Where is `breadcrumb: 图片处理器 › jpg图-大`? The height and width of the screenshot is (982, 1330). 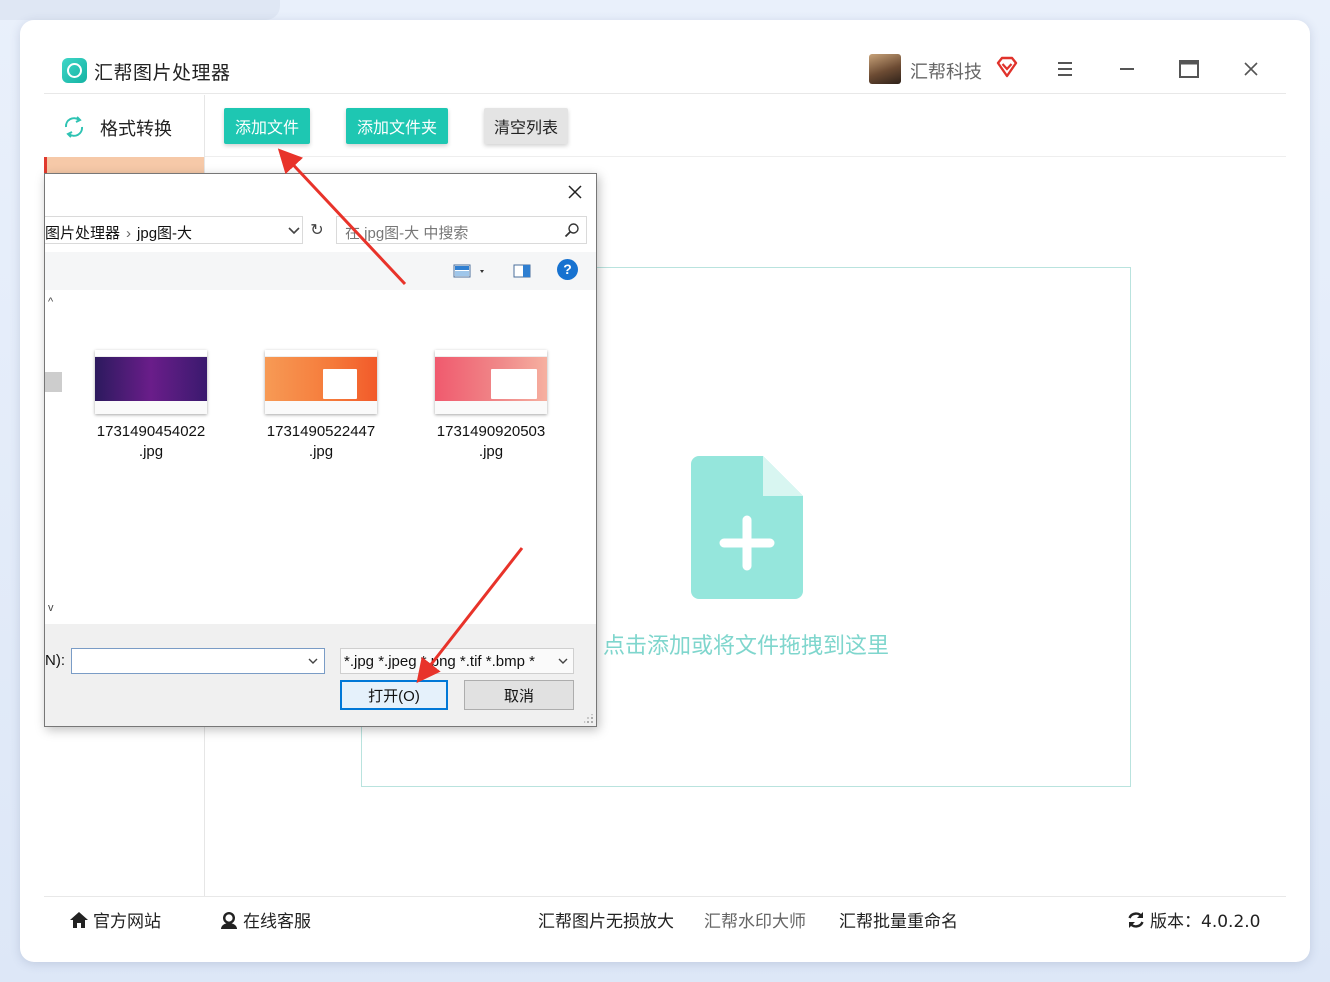 breadcrumb: 图片处理器 › jpg图-大 is located at coordinates (118, 232).